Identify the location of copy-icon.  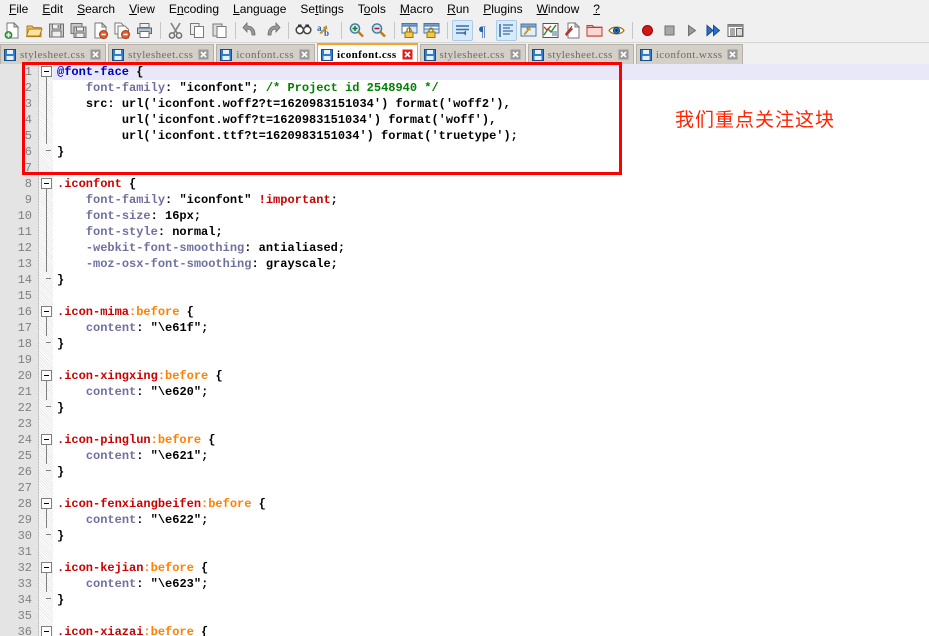
(197, 30).